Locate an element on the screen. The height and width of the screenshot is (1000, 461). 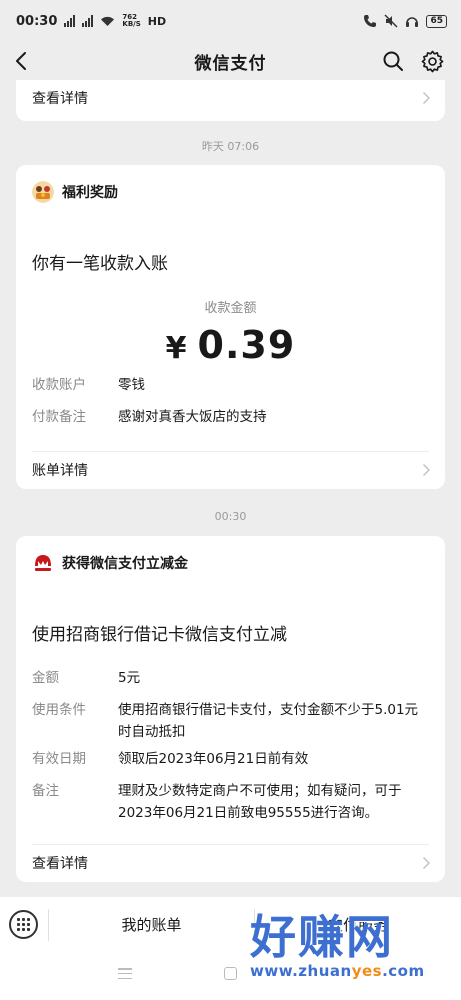
info-value: 领取后2023年06月21日前有效 is located at coordinates (213, 759).